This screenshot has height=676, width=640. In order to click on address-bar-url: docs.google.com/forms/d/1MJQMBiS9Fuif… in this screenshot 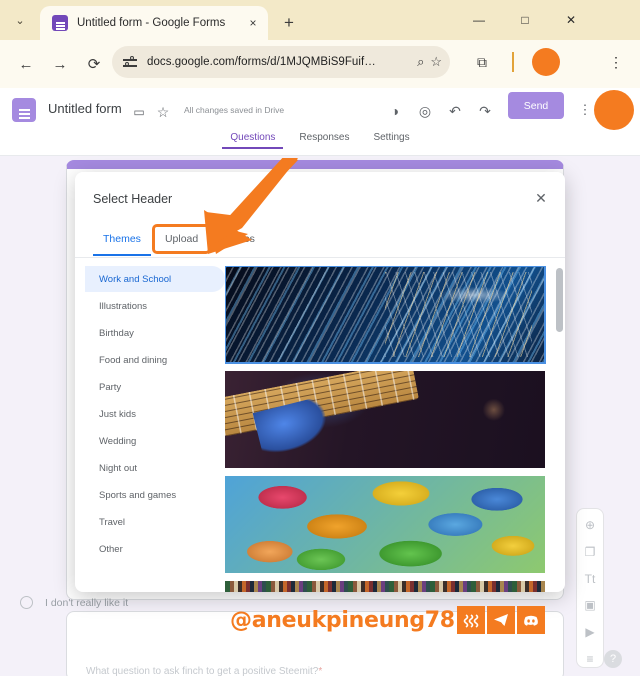, I will do `click(261, 62)`.